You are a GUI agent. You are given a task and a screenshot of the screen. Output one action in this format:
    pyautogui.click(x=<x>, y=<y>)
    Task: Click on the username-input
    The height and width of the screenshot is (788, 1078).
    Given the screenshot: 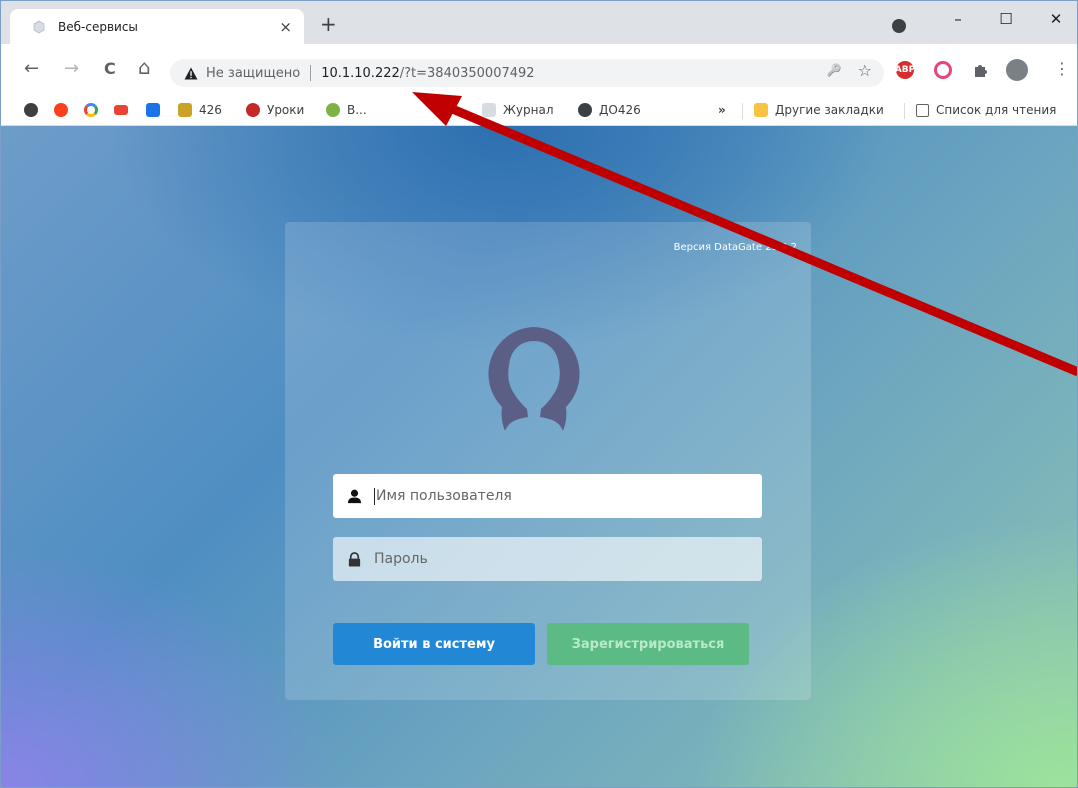 What is the action you would take?
    pyautogui.click(x=556, y=496)
    